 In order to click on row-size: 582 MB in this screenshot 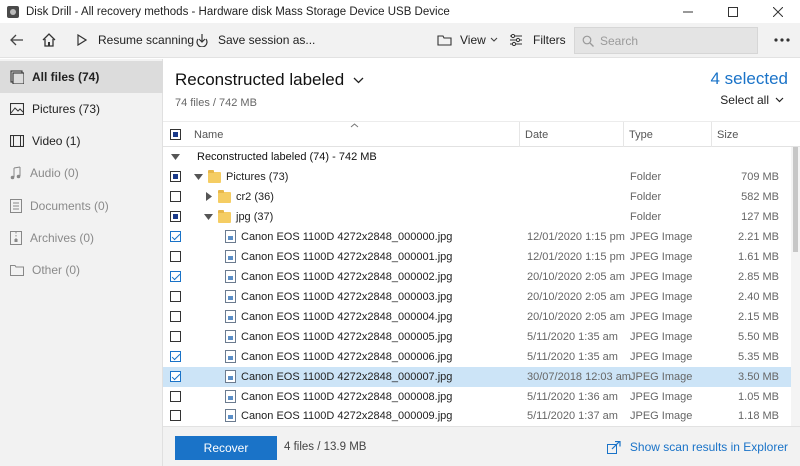, I will do `click(760, 197)`.